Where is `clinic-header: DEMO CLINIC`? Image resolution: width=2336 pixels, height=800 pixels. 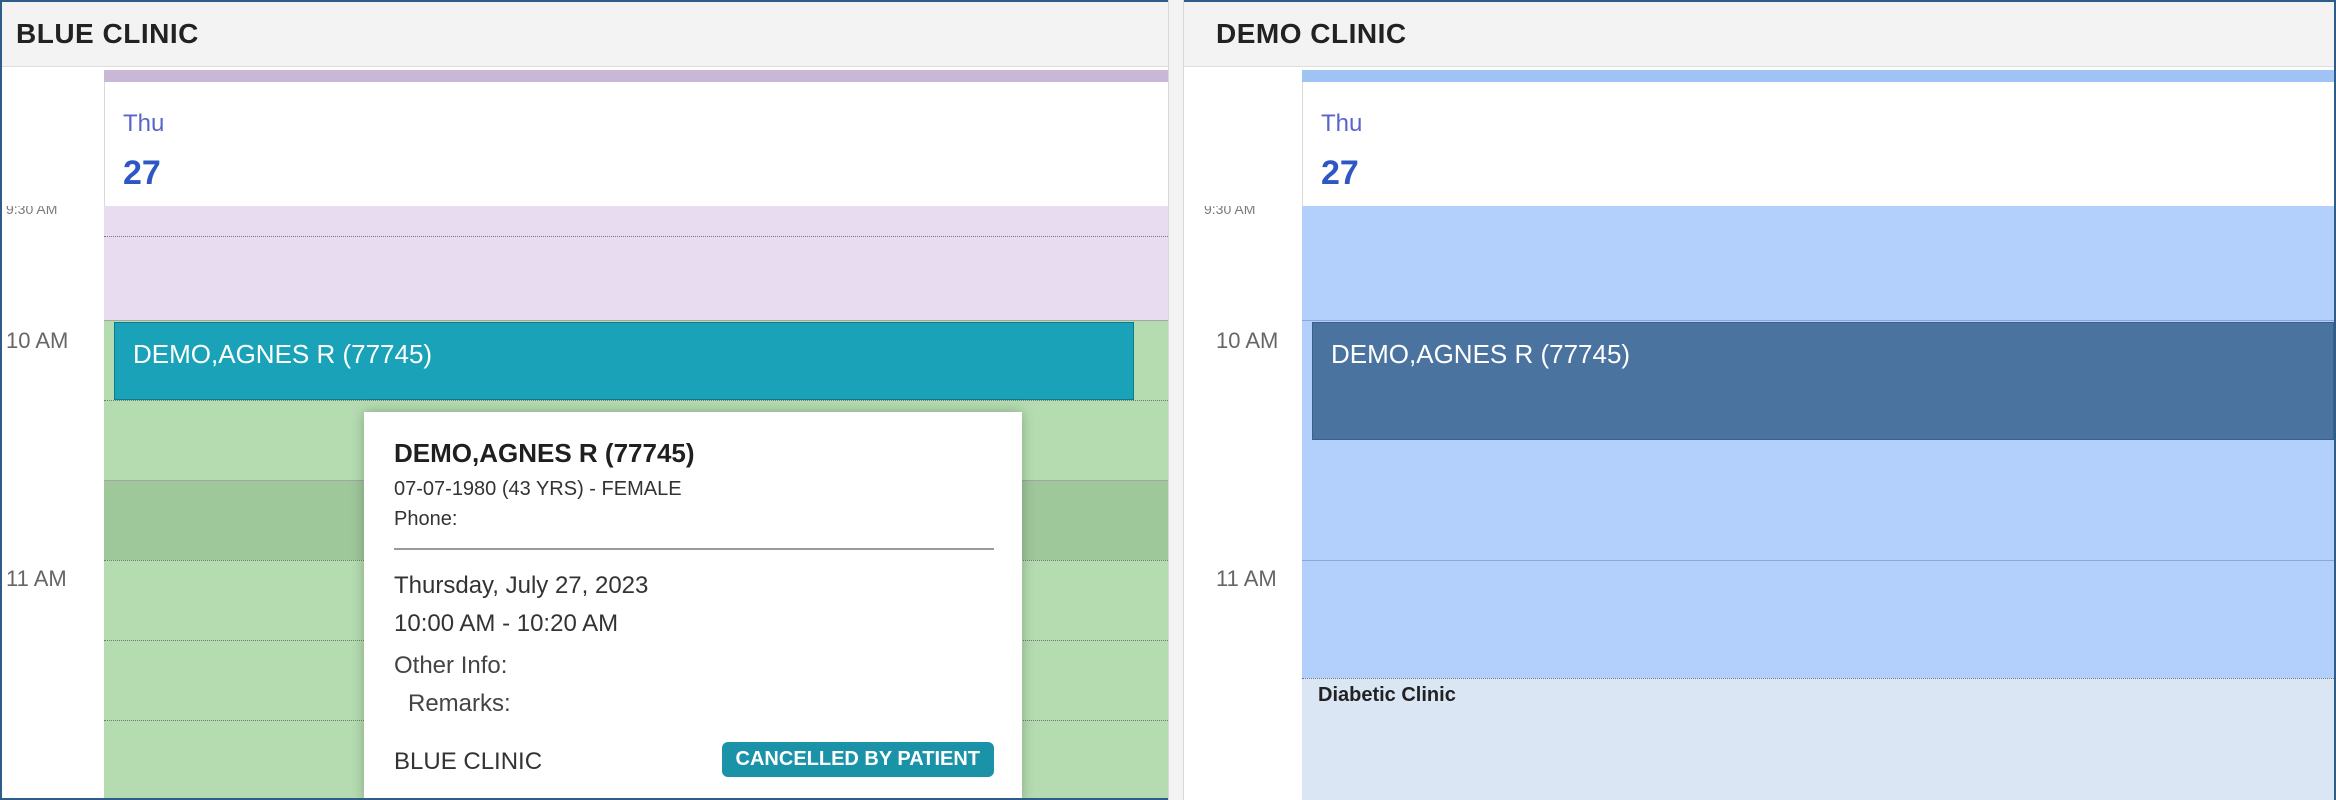
clinic-header: DEMO CLINIC is located at coordinates (1759, 34).